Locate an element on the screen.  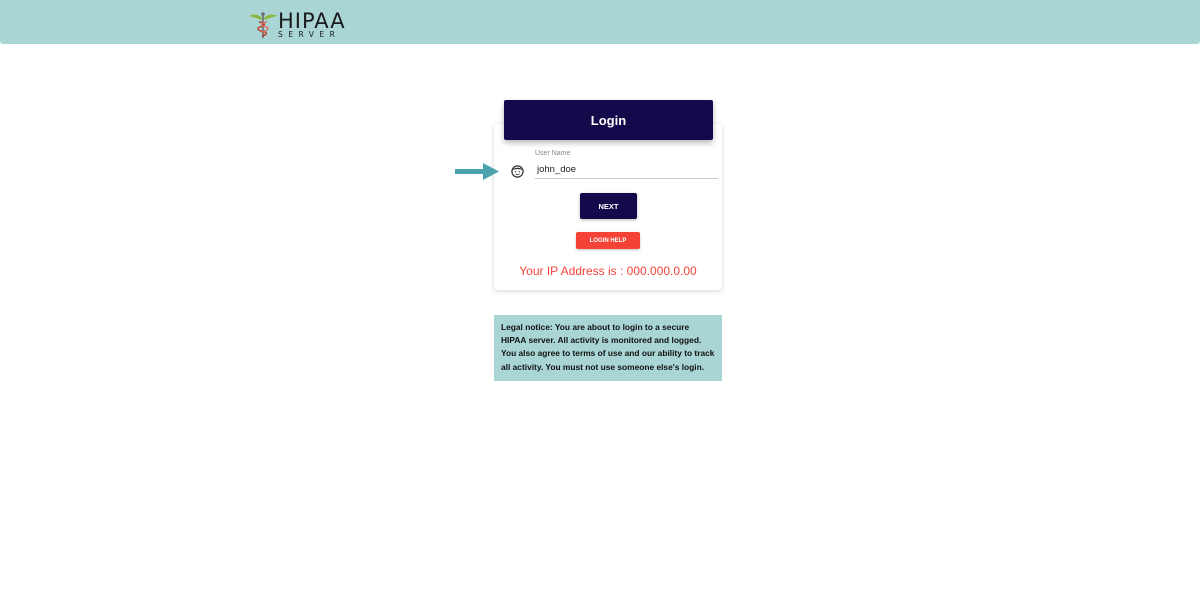
hipaa-server-logo: HIPAA SERVER is located at coordinates (298, 25).